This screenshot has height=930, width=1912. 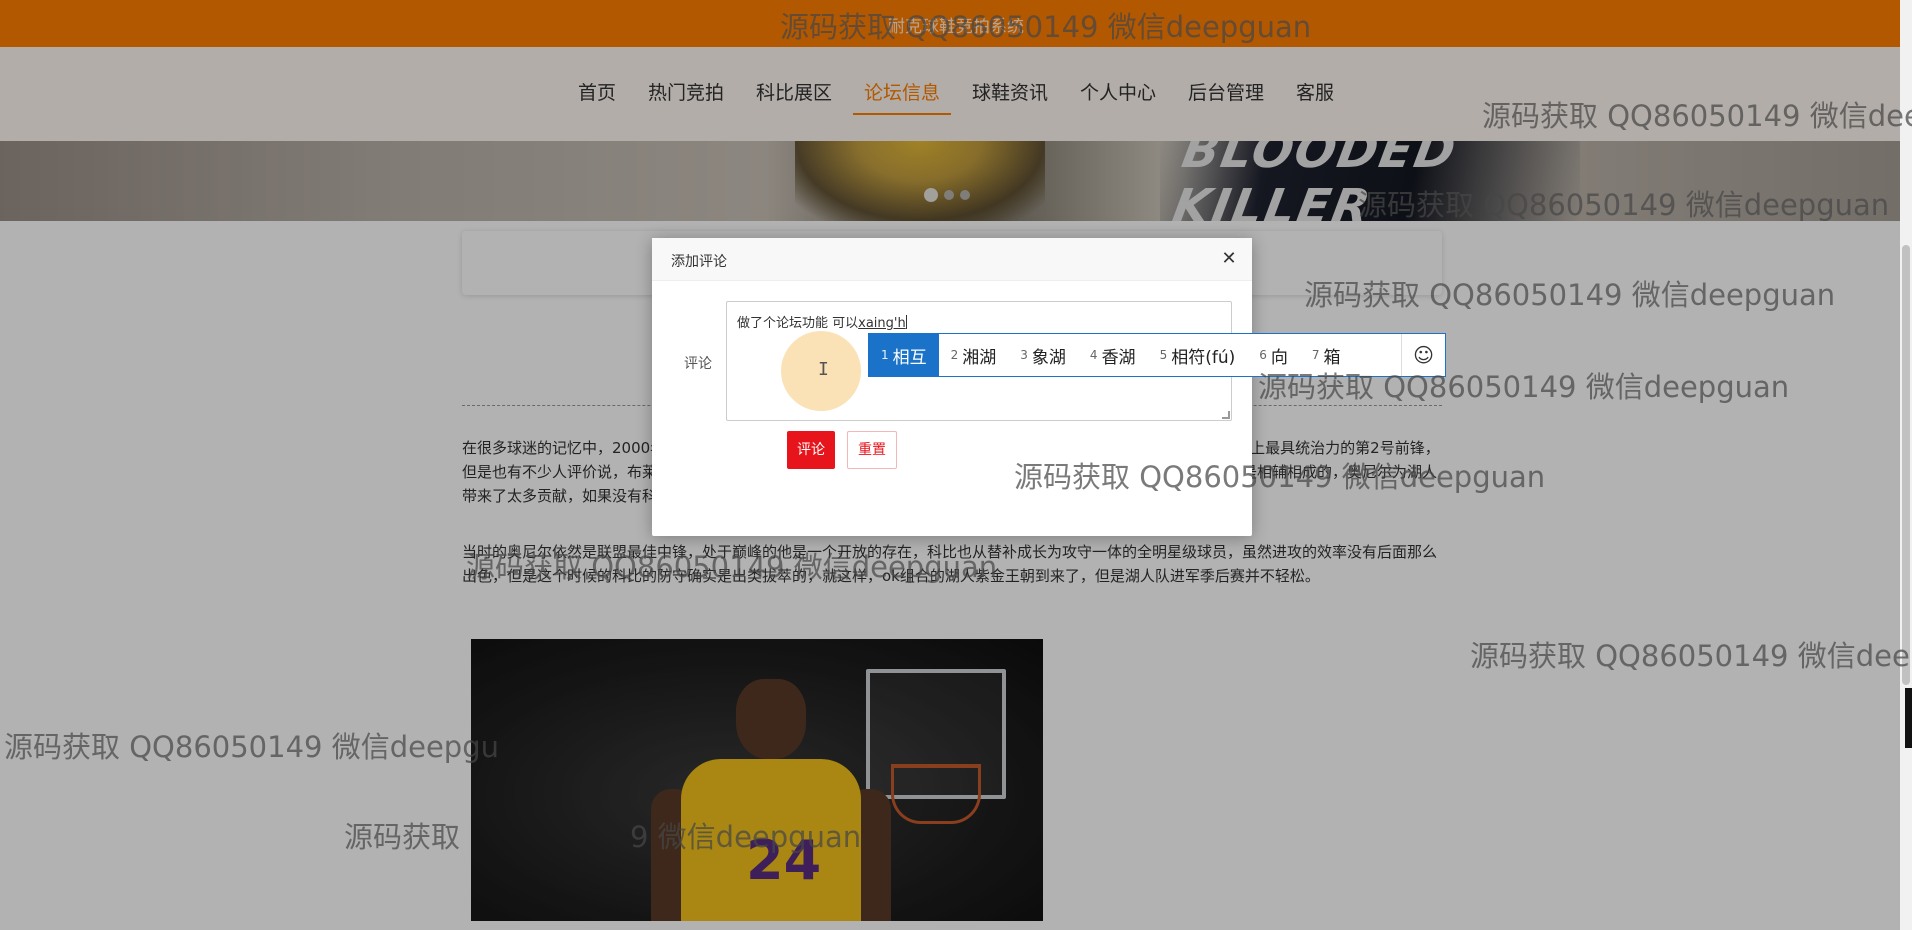 What do you see at coordinates (1093, 355) in the screenshot?
I see `ime-candidate-index: 4` at bounding box center [1093, 355].